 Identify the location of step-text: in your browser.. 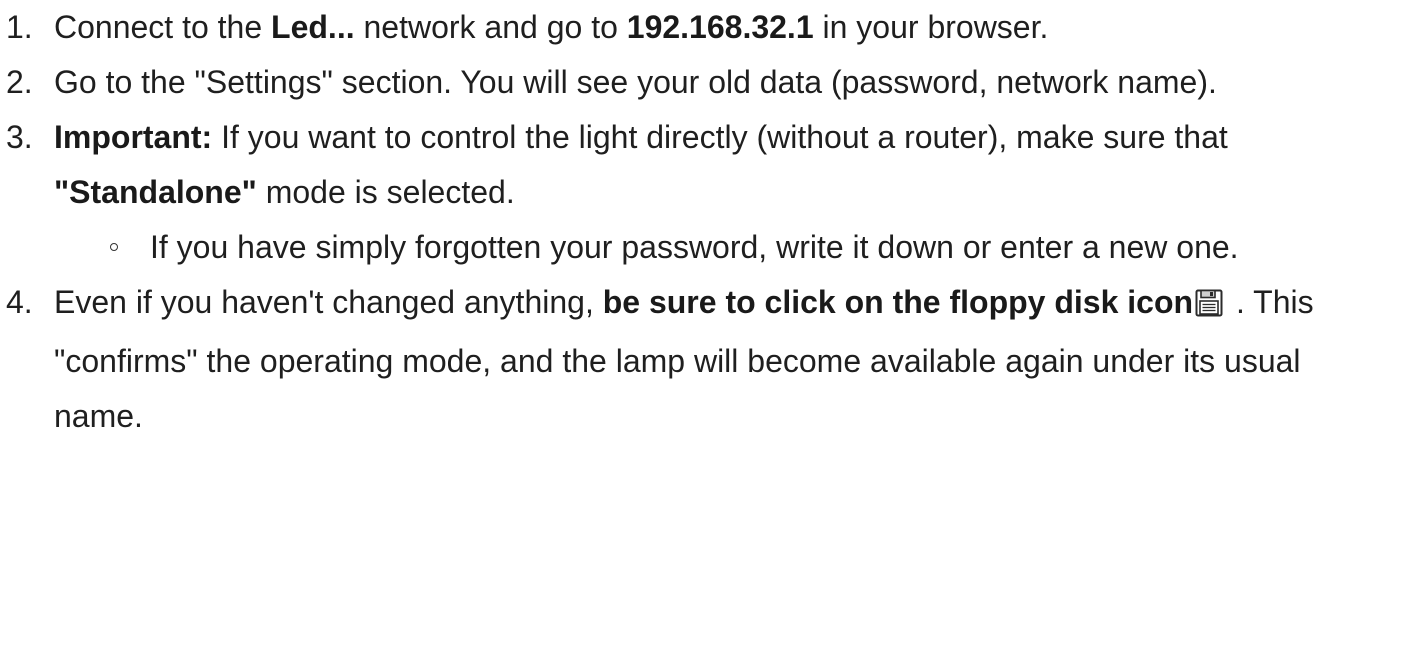
(931, 27).